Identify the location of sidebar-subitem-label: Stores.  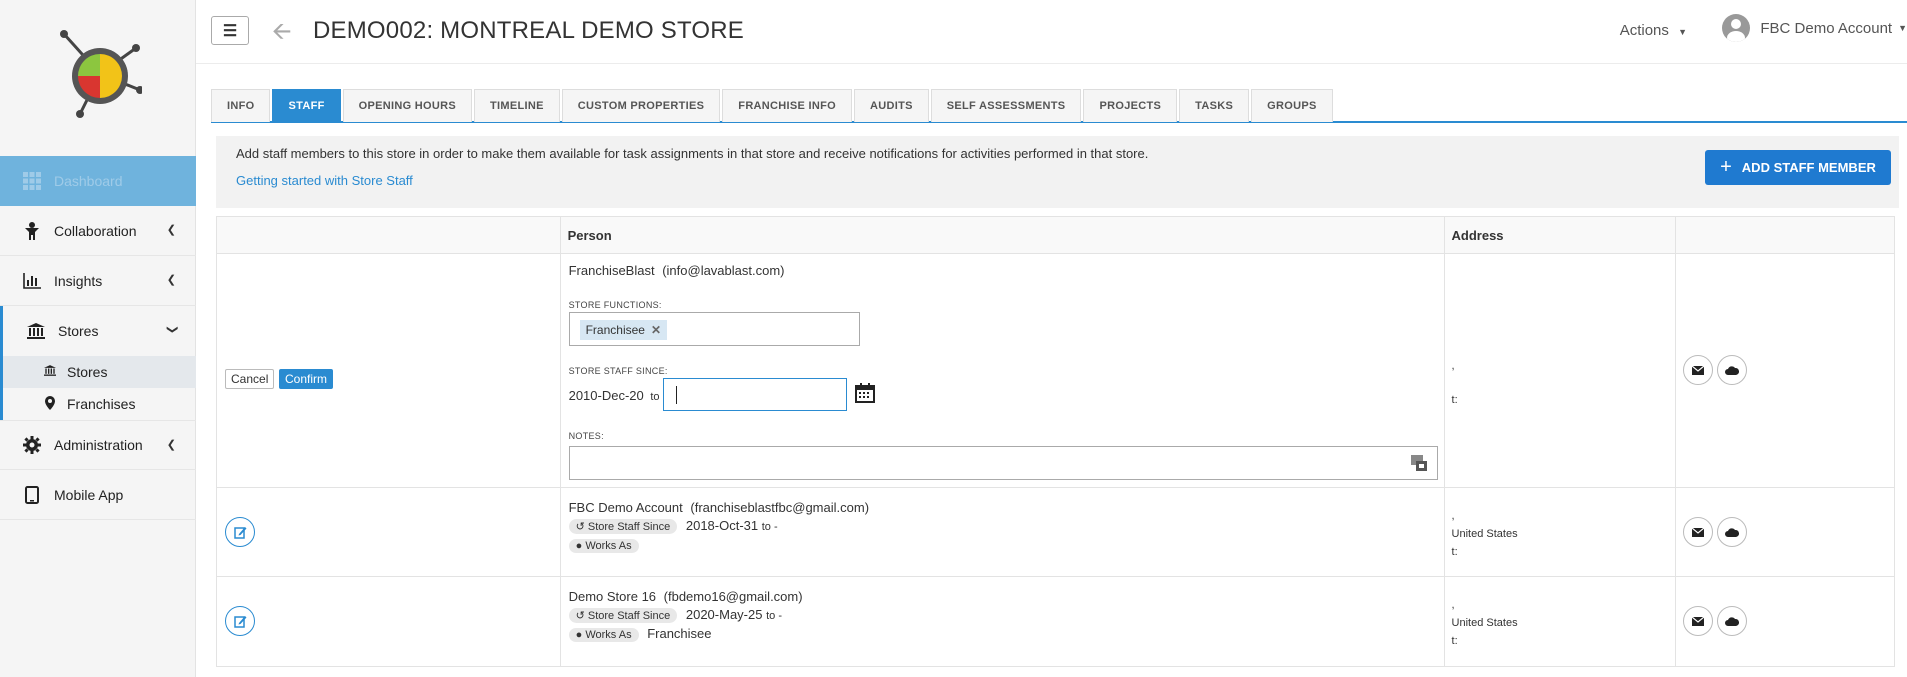
(87, 372).